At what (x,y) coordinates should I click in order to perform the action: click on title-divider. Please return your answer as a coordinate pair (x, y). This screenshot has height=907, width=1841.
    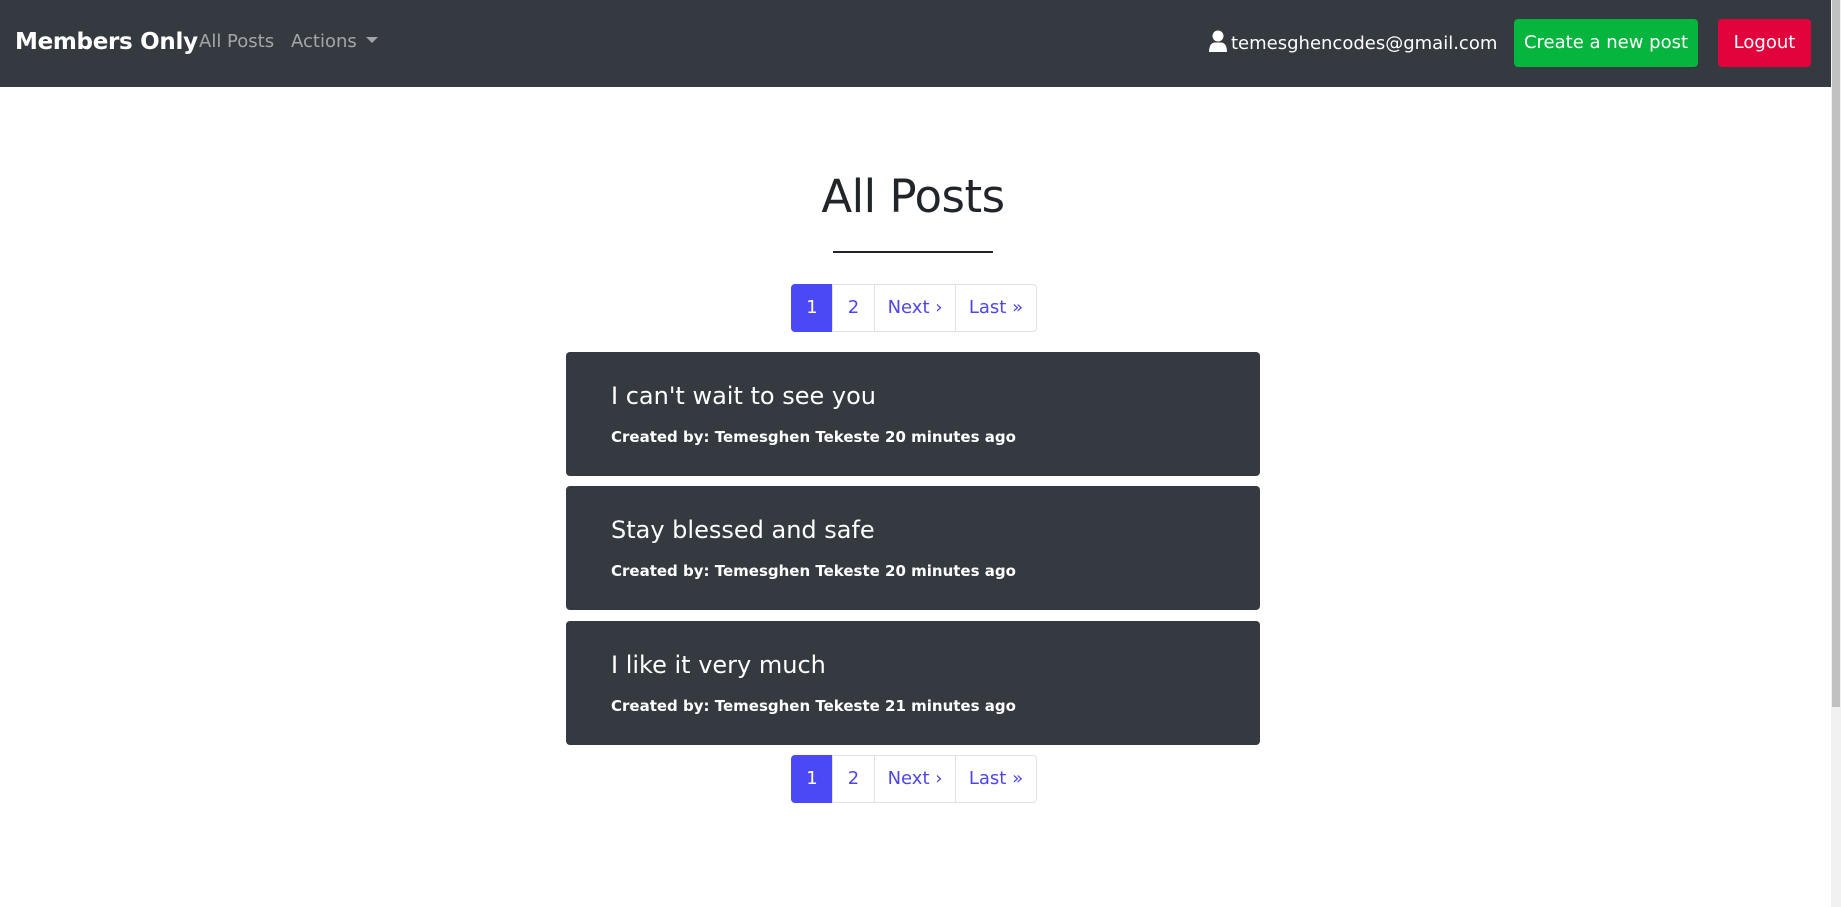
    Looking at the image, I should click on (913, 252).